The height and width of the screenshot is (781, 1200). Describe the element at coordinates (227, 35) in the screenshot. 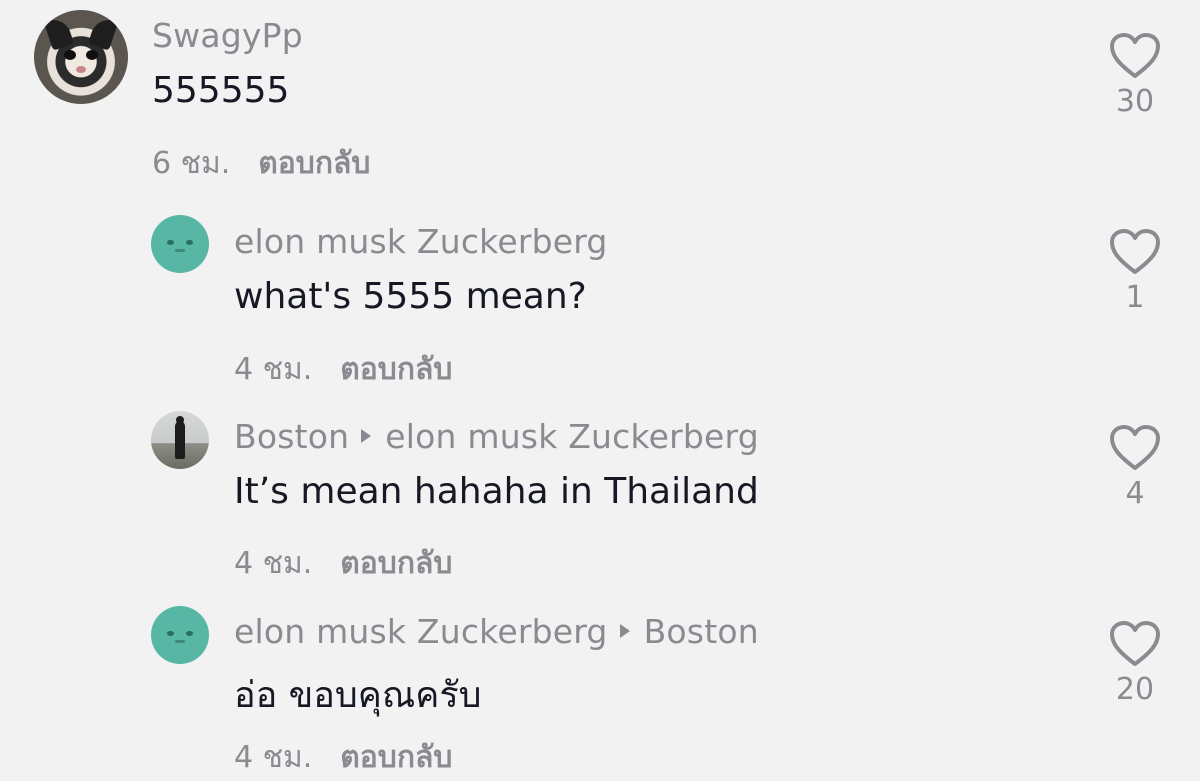

I see `comment-username: SwagyPp` at that location.